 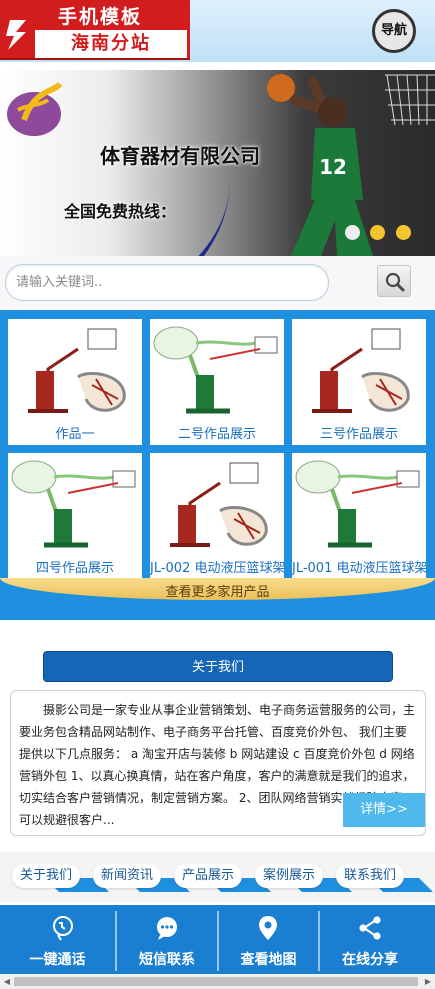 I want to click on tab-label: 联系我们, so click(x=370, y=876).